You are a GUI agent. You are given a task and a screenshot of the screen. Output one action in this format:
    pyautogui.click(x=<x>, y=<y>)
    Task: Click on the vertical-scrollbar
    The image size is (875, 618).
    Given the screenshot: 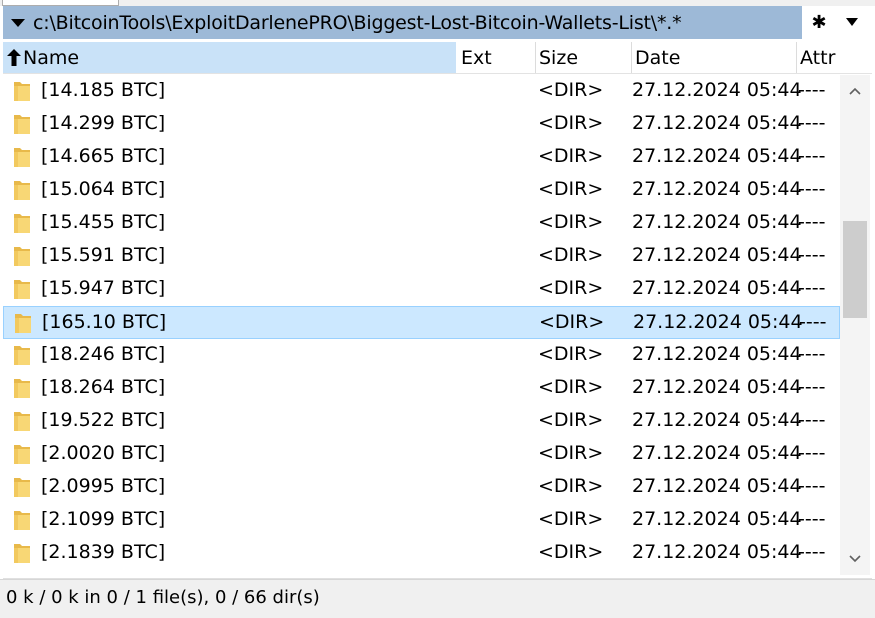 What is the action you would take?
    pyautogui.click(x=855, y=325)
    